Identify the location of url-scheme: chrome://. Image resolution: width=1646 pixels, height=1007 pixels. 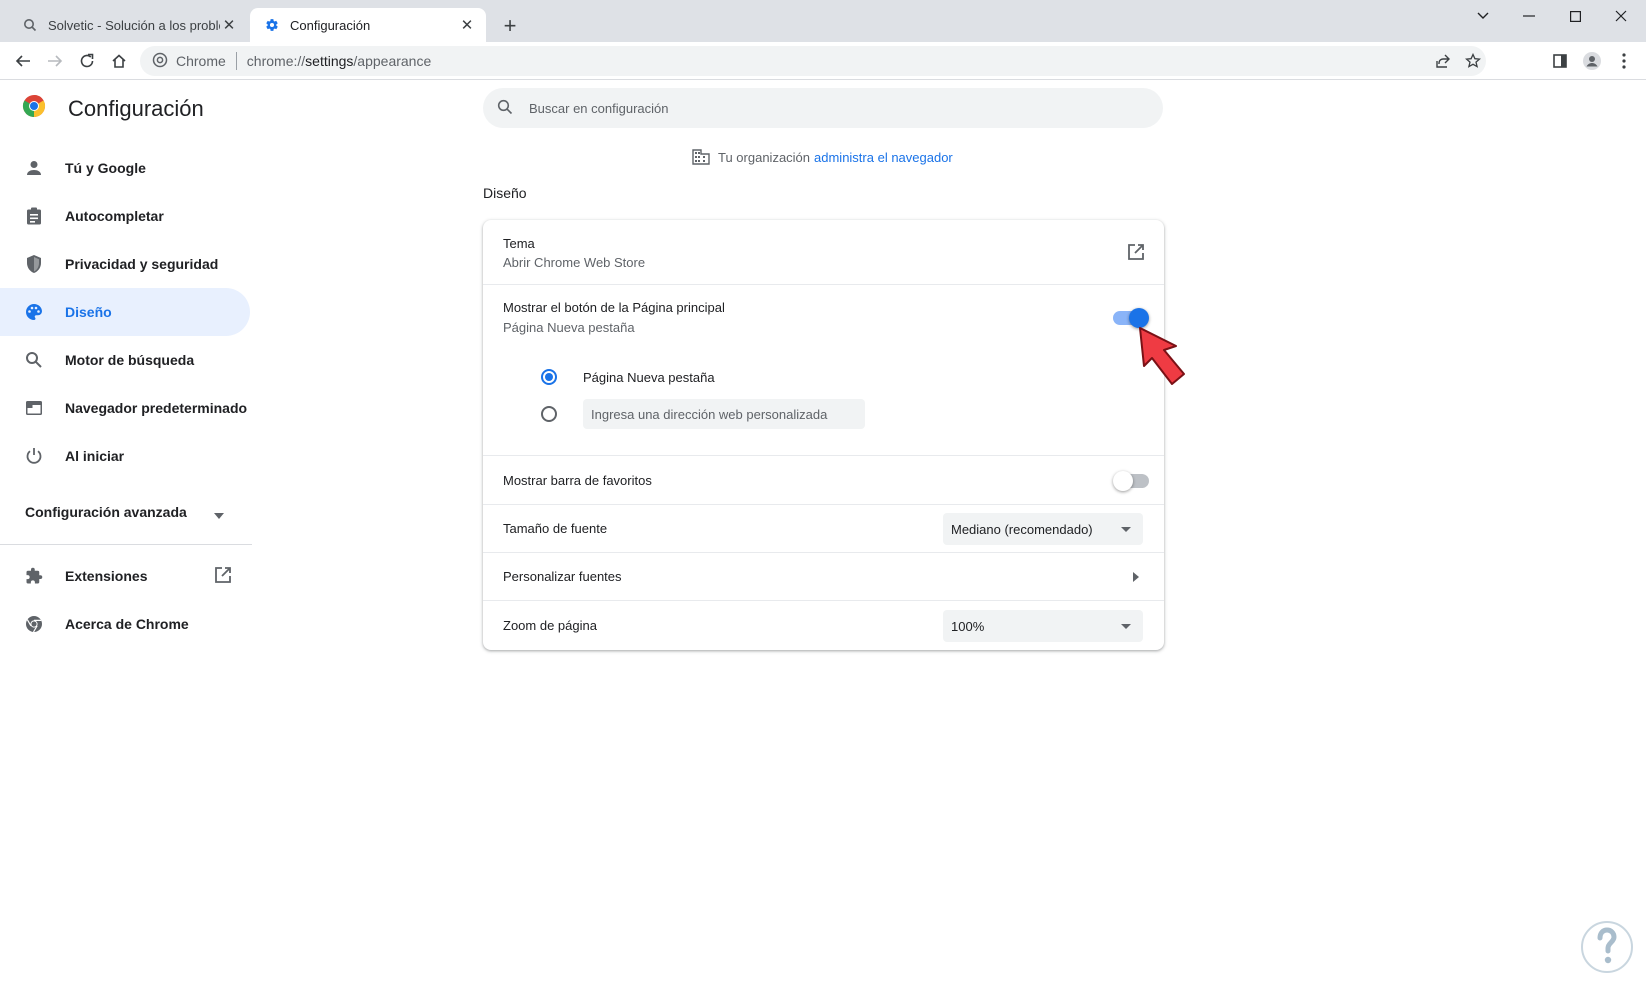
(276, 61).